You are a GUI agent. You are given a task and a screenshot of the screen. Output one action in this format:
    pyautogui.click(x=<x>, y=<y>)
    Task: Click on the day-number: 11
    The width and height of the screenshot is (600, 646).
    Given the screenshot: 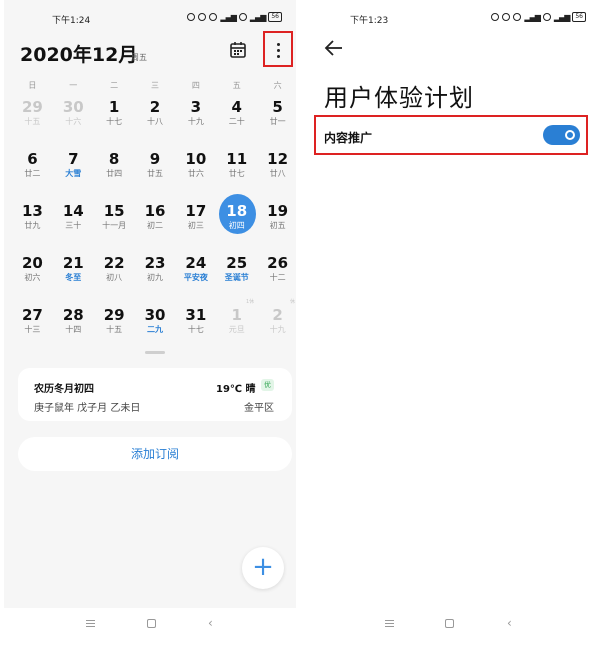 What is the action you would take?
    pyautogui.click(x=237, y=159)
    